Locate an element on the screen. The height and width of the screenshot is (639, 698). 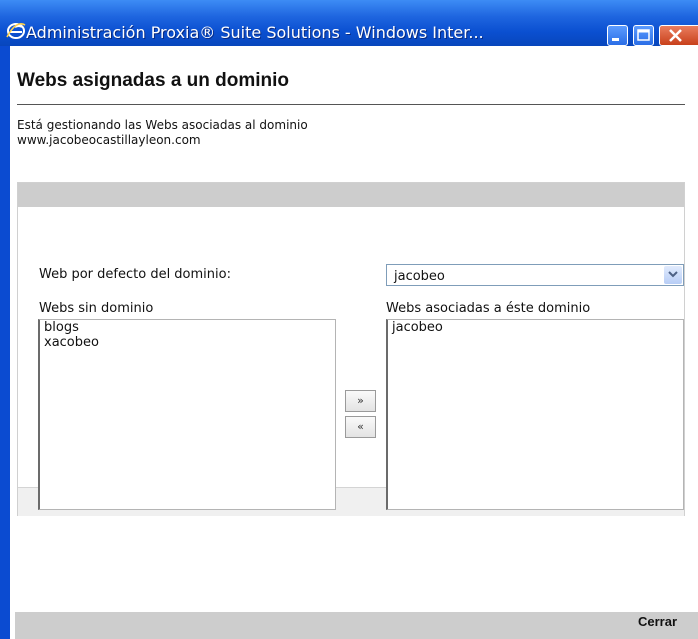
remove-web-button: « is located at coordinates (360, 427).